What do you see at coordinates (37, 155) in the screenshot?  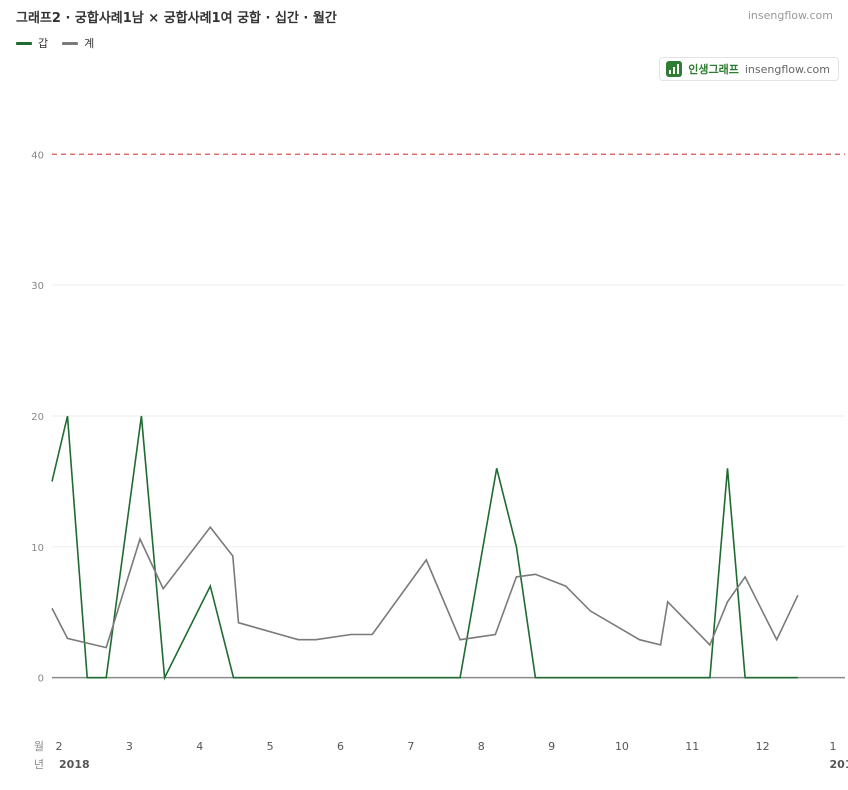 I see `y-tick-label-40: 40` at bounding box center [37, 155].